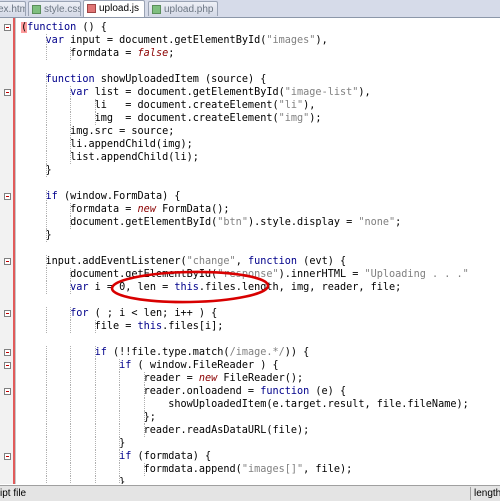 The width and height of the screenshot is (500, 501). Describe the element at coordinates (116, 456) in the screenshot. I see `code-line: if (formdata) {` at that location.